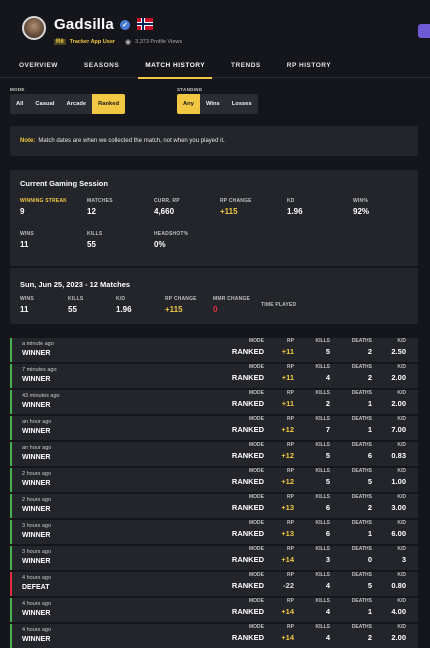 This screenshot has height=648, width=430. I want to click on tab-rp-history: RP HISTORY, so click(309, 66).